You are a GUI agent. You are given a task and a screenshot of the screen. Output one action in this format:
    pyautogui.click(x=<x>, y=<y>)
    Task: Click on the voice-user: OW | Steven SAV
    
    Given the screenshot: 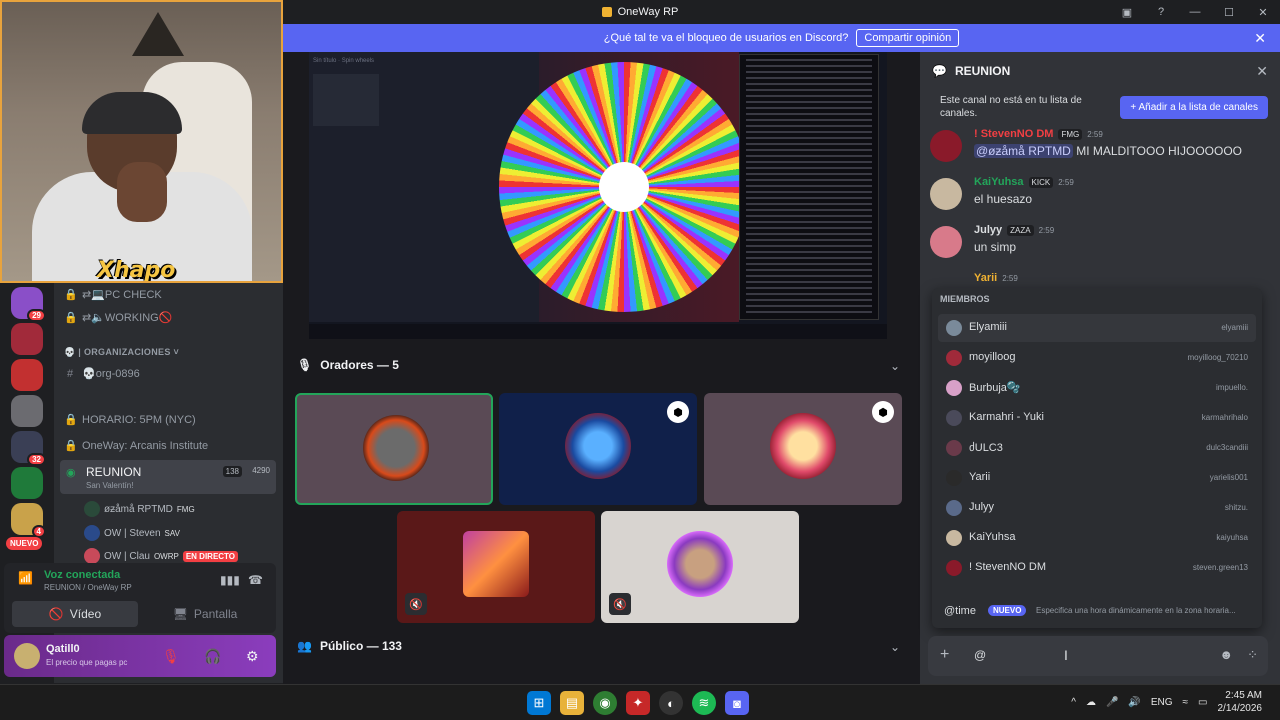 What is the action you would take?
    pyautogui.click(x=132, y=533)
    